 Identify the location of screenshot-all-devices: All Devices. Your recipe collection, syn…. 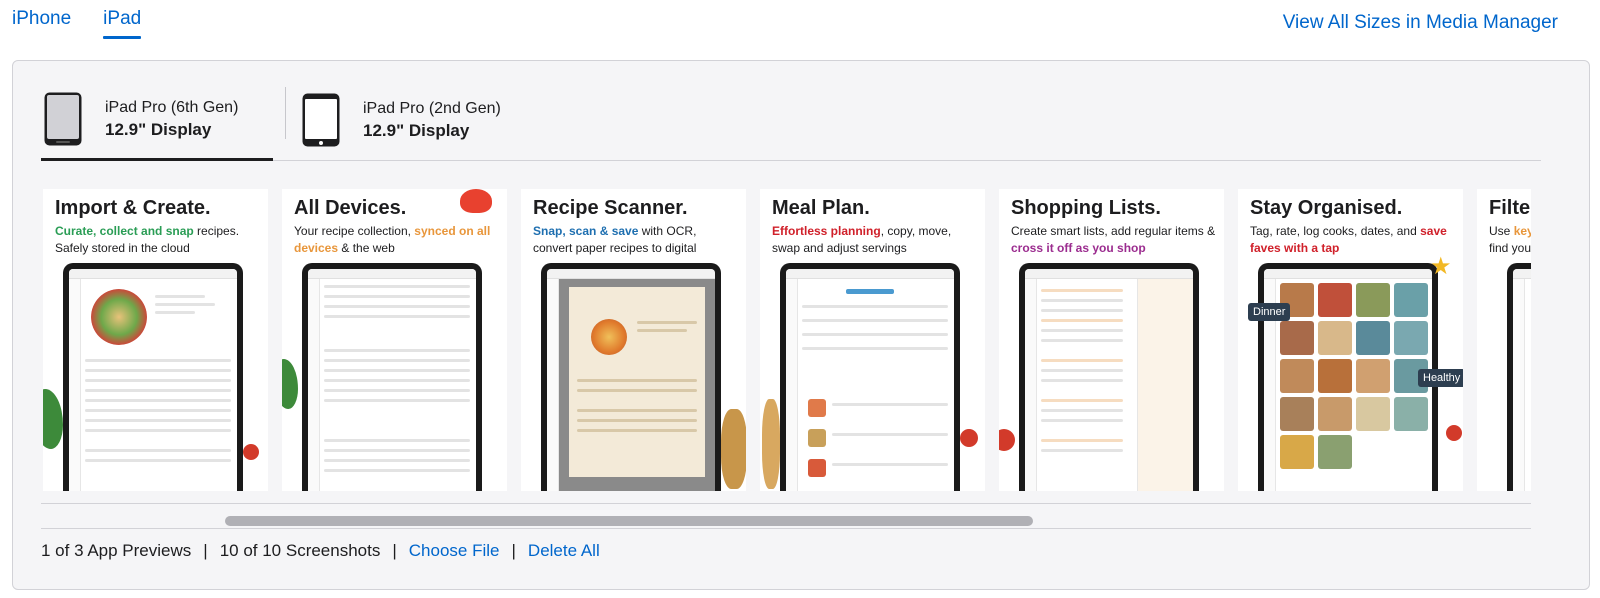
(394, 340).